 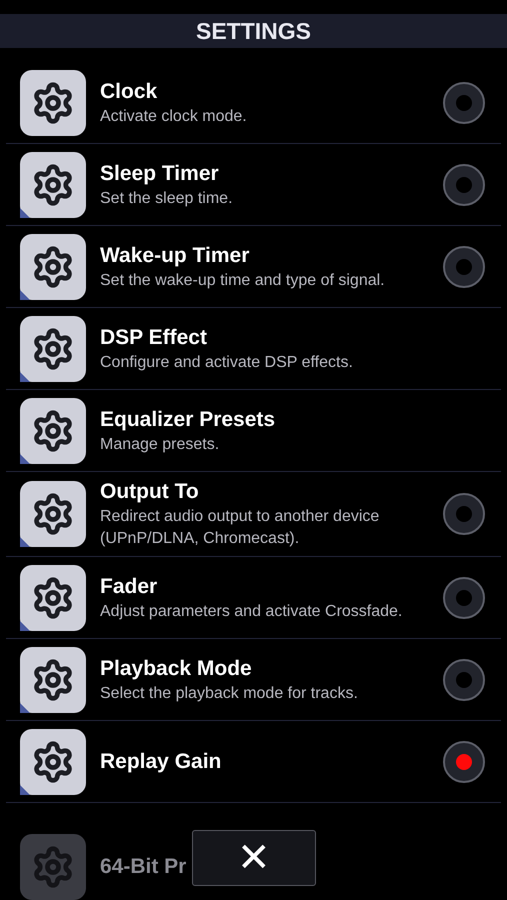 I want to click on item-title: Wake-up Timer, so click(x=264, y=256).